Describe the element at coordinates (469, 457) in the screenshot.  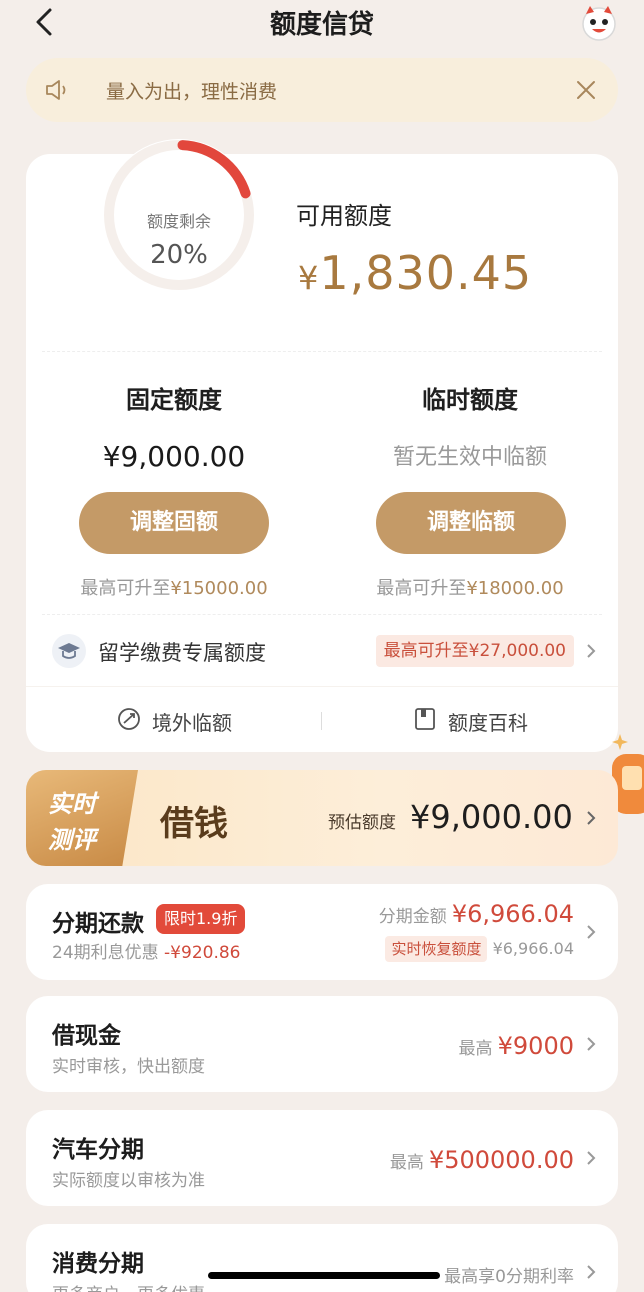
I see `temp-quota-value: 暂无生效中临额` at that location.